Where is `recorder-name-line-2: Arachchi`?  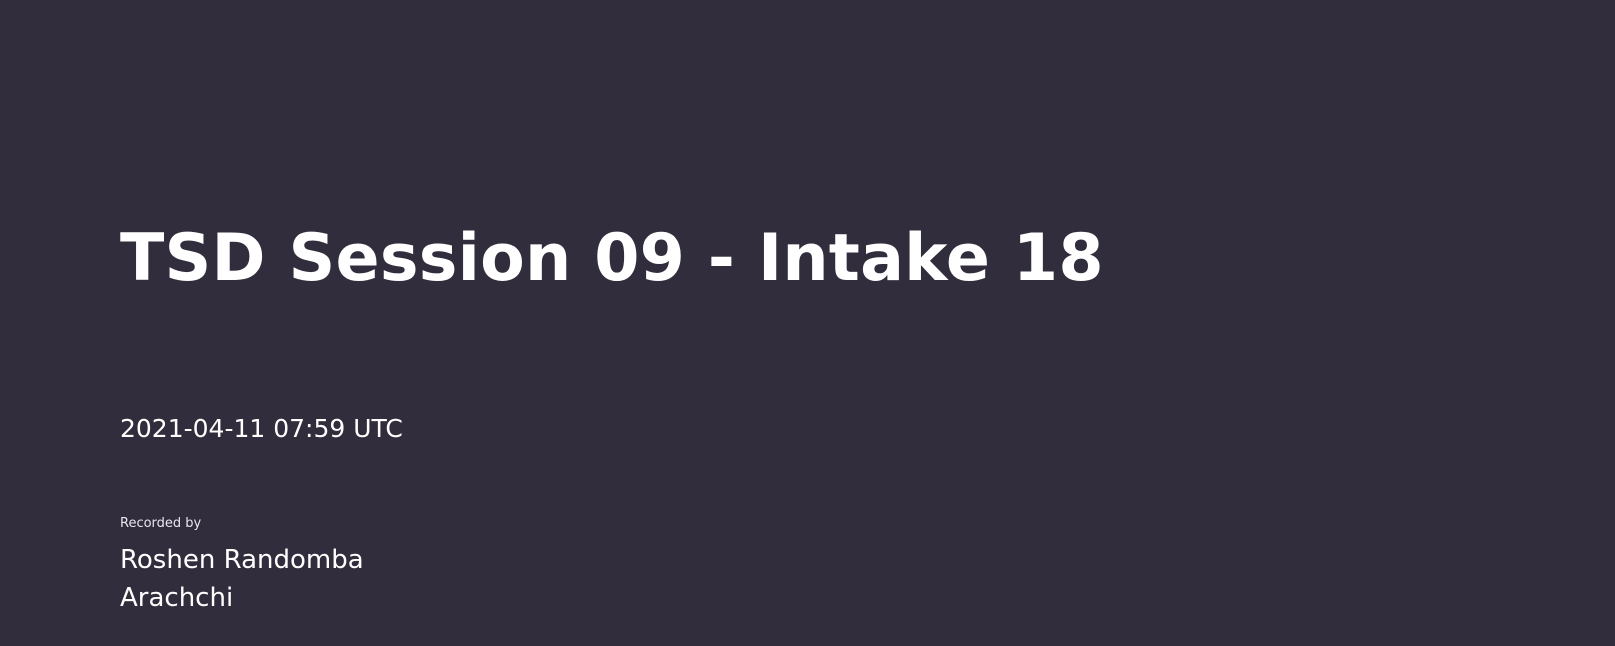
recorder-name-line-2: Arachchi is located at coordinates (177, 598).